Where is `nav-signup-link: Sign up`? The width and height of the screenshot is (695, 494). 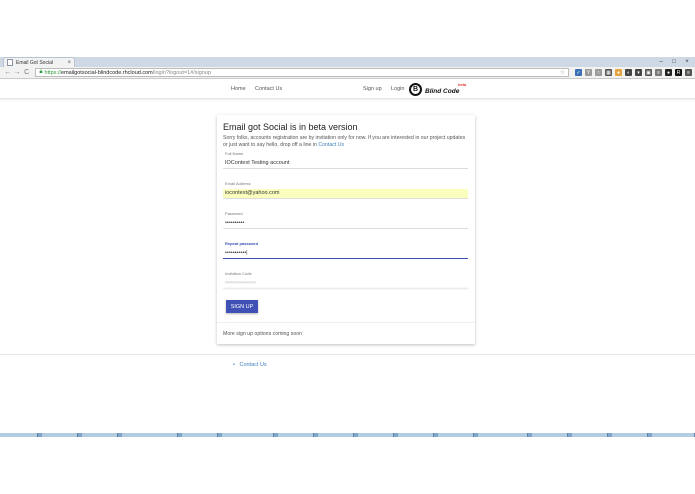
nav-signup-link: Sign up is located at coordinates (372, 89).